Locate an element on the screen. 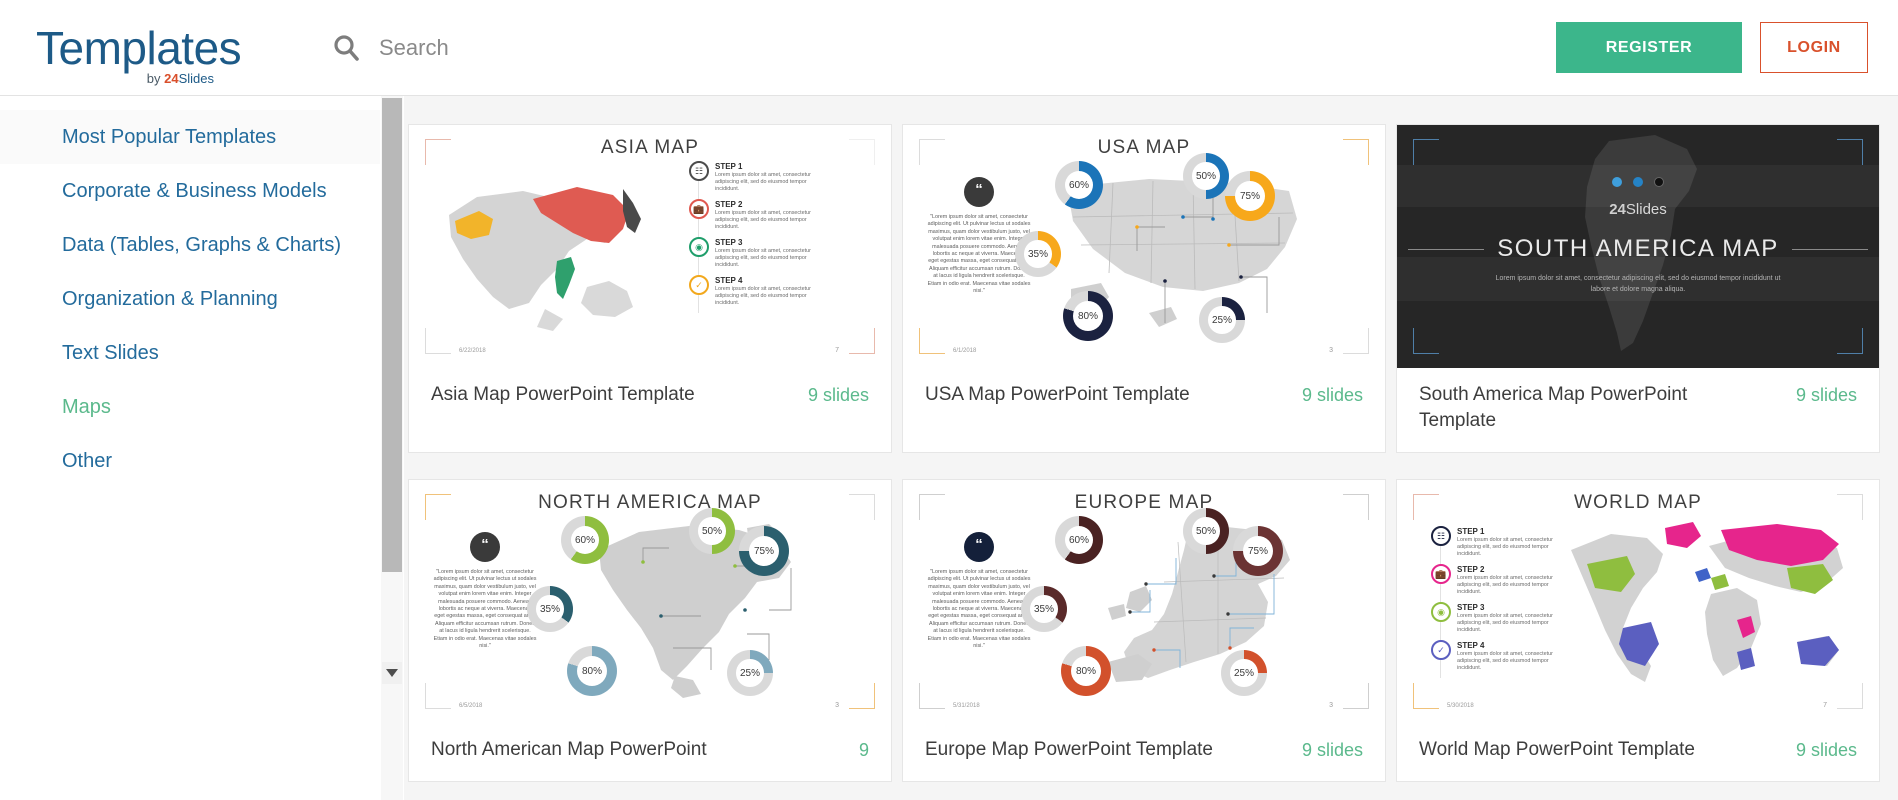 The height and width of the screenshot is (800, 1898). donut-chart-35: 35% is located at coordinates (1044, 609).